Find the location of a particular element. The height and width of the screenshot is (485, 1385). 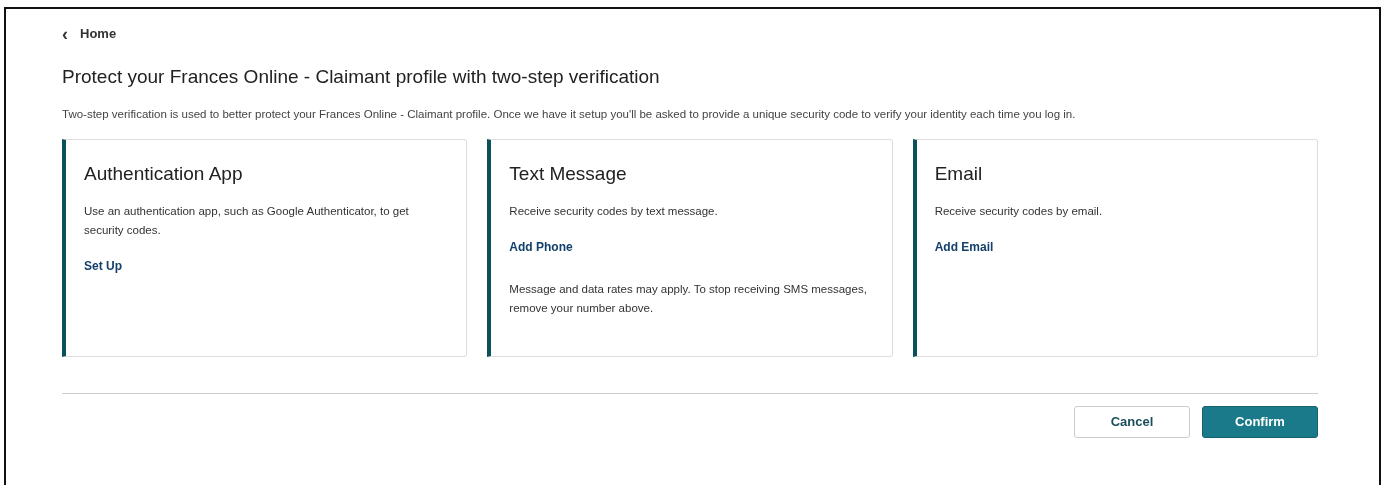

card-title: Email is located at coordinates (958, 173).